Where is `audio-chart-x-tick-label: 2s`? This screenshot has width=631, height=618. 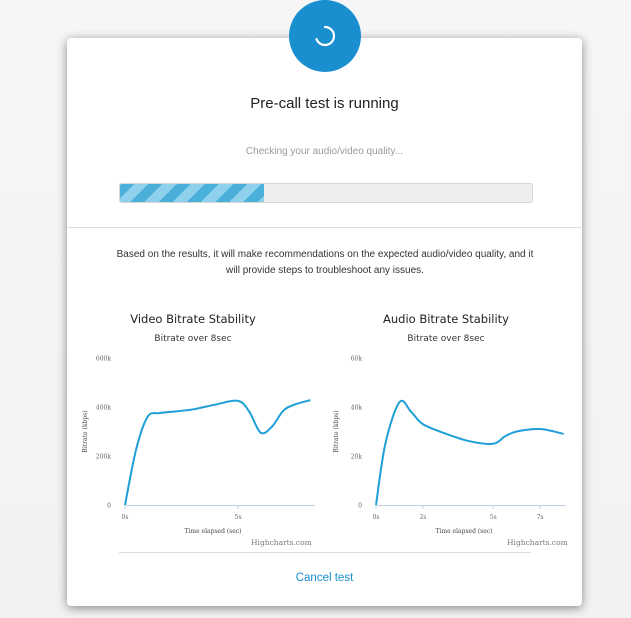
audio-chart-x-tick-label: 2s is located at coordinates (422, 517).